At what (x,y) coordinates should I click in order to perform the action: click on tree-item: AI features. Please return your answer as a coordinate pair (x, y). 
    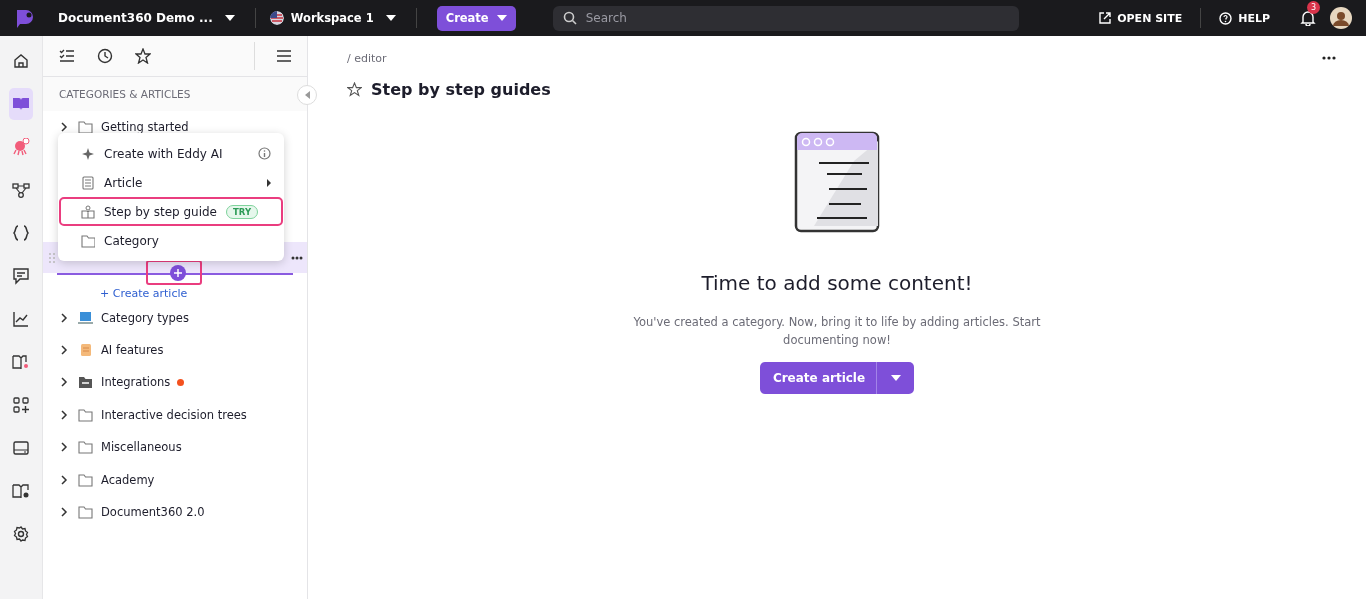
    Looking at the image, I should click on (175, 350).